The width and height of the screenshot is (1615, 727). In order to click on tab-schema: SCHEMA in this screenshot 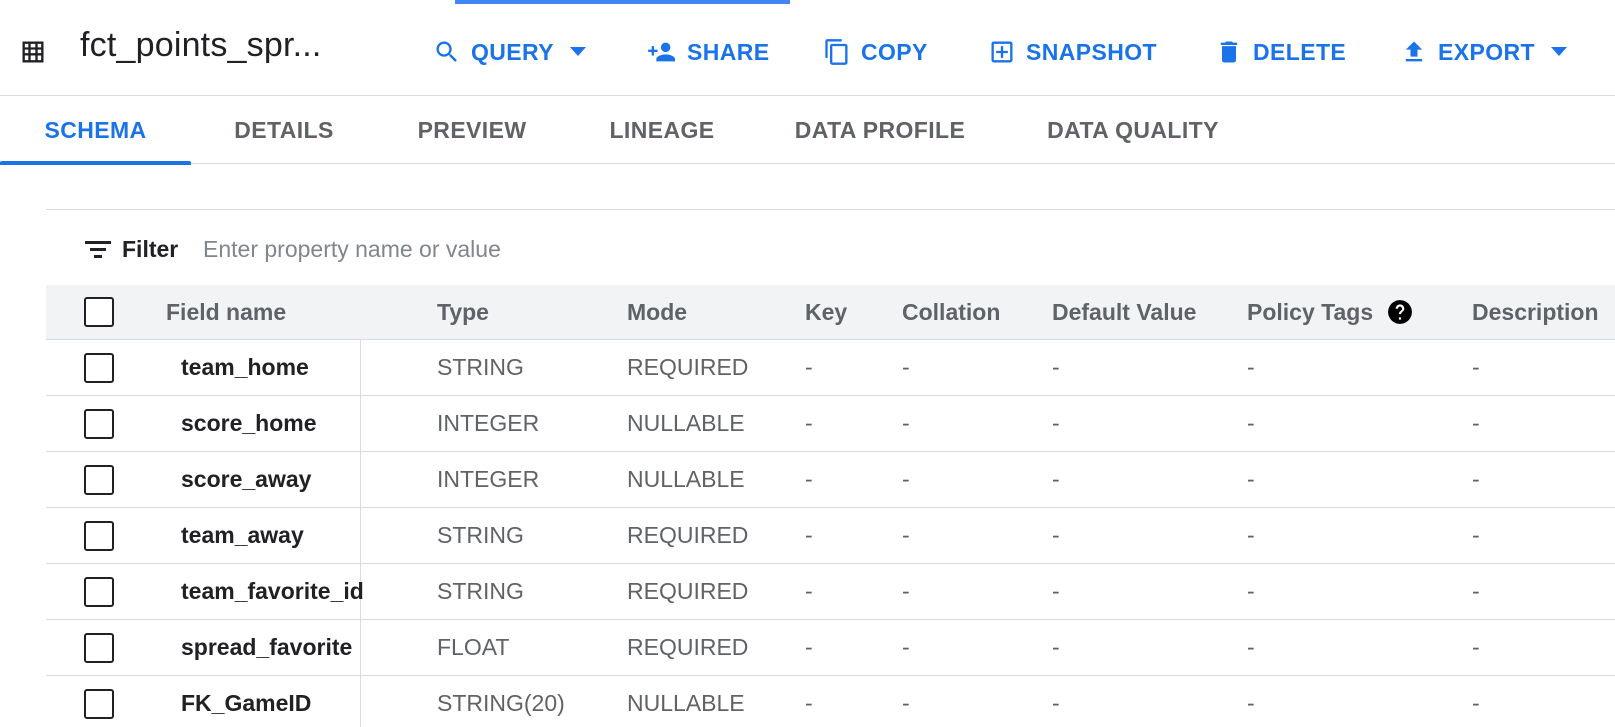, I will do `click(95, 130)`.